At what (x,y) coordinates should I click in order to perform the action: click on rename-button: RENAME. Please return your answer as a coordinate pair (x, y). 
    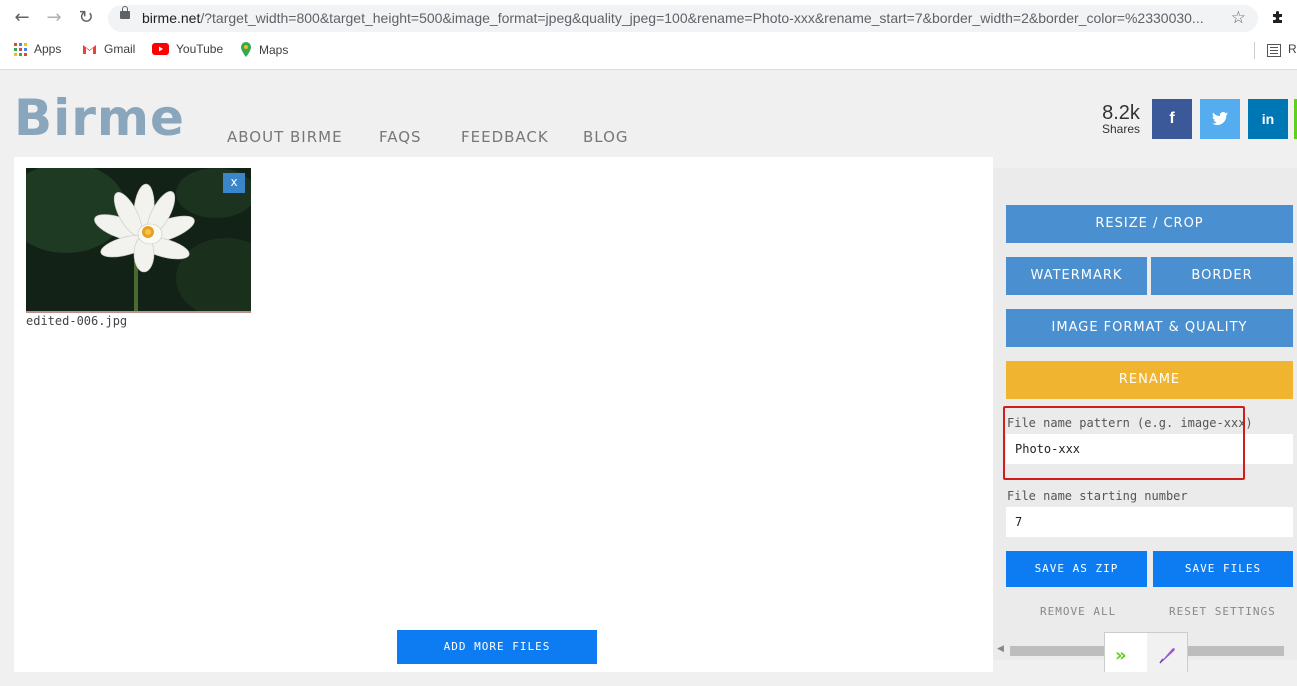
    Looking at the image, I should click on (1149, 380).